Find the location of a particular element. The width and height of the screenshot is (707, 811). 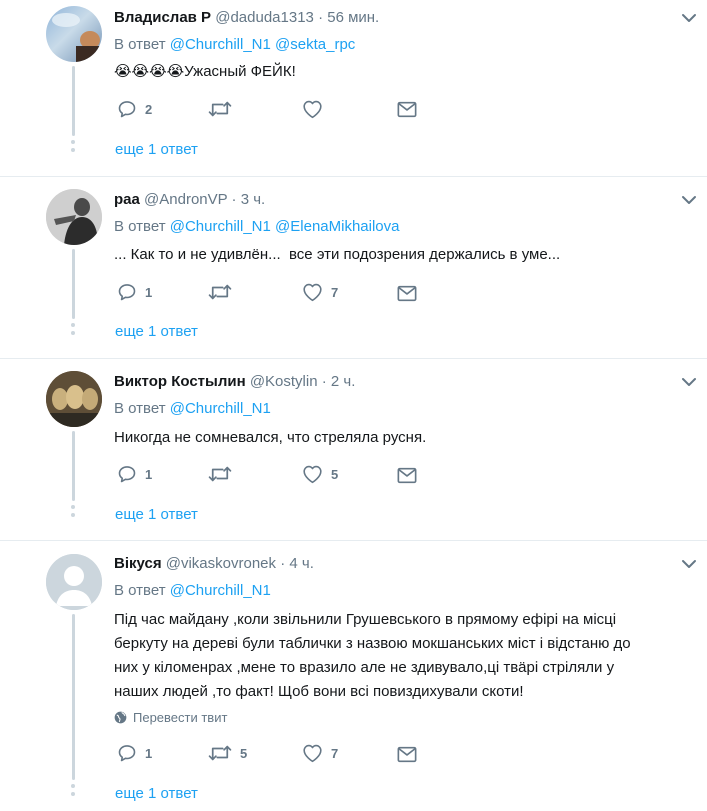

timestamp: · 3 ч. is located at coordinates (249, 199).